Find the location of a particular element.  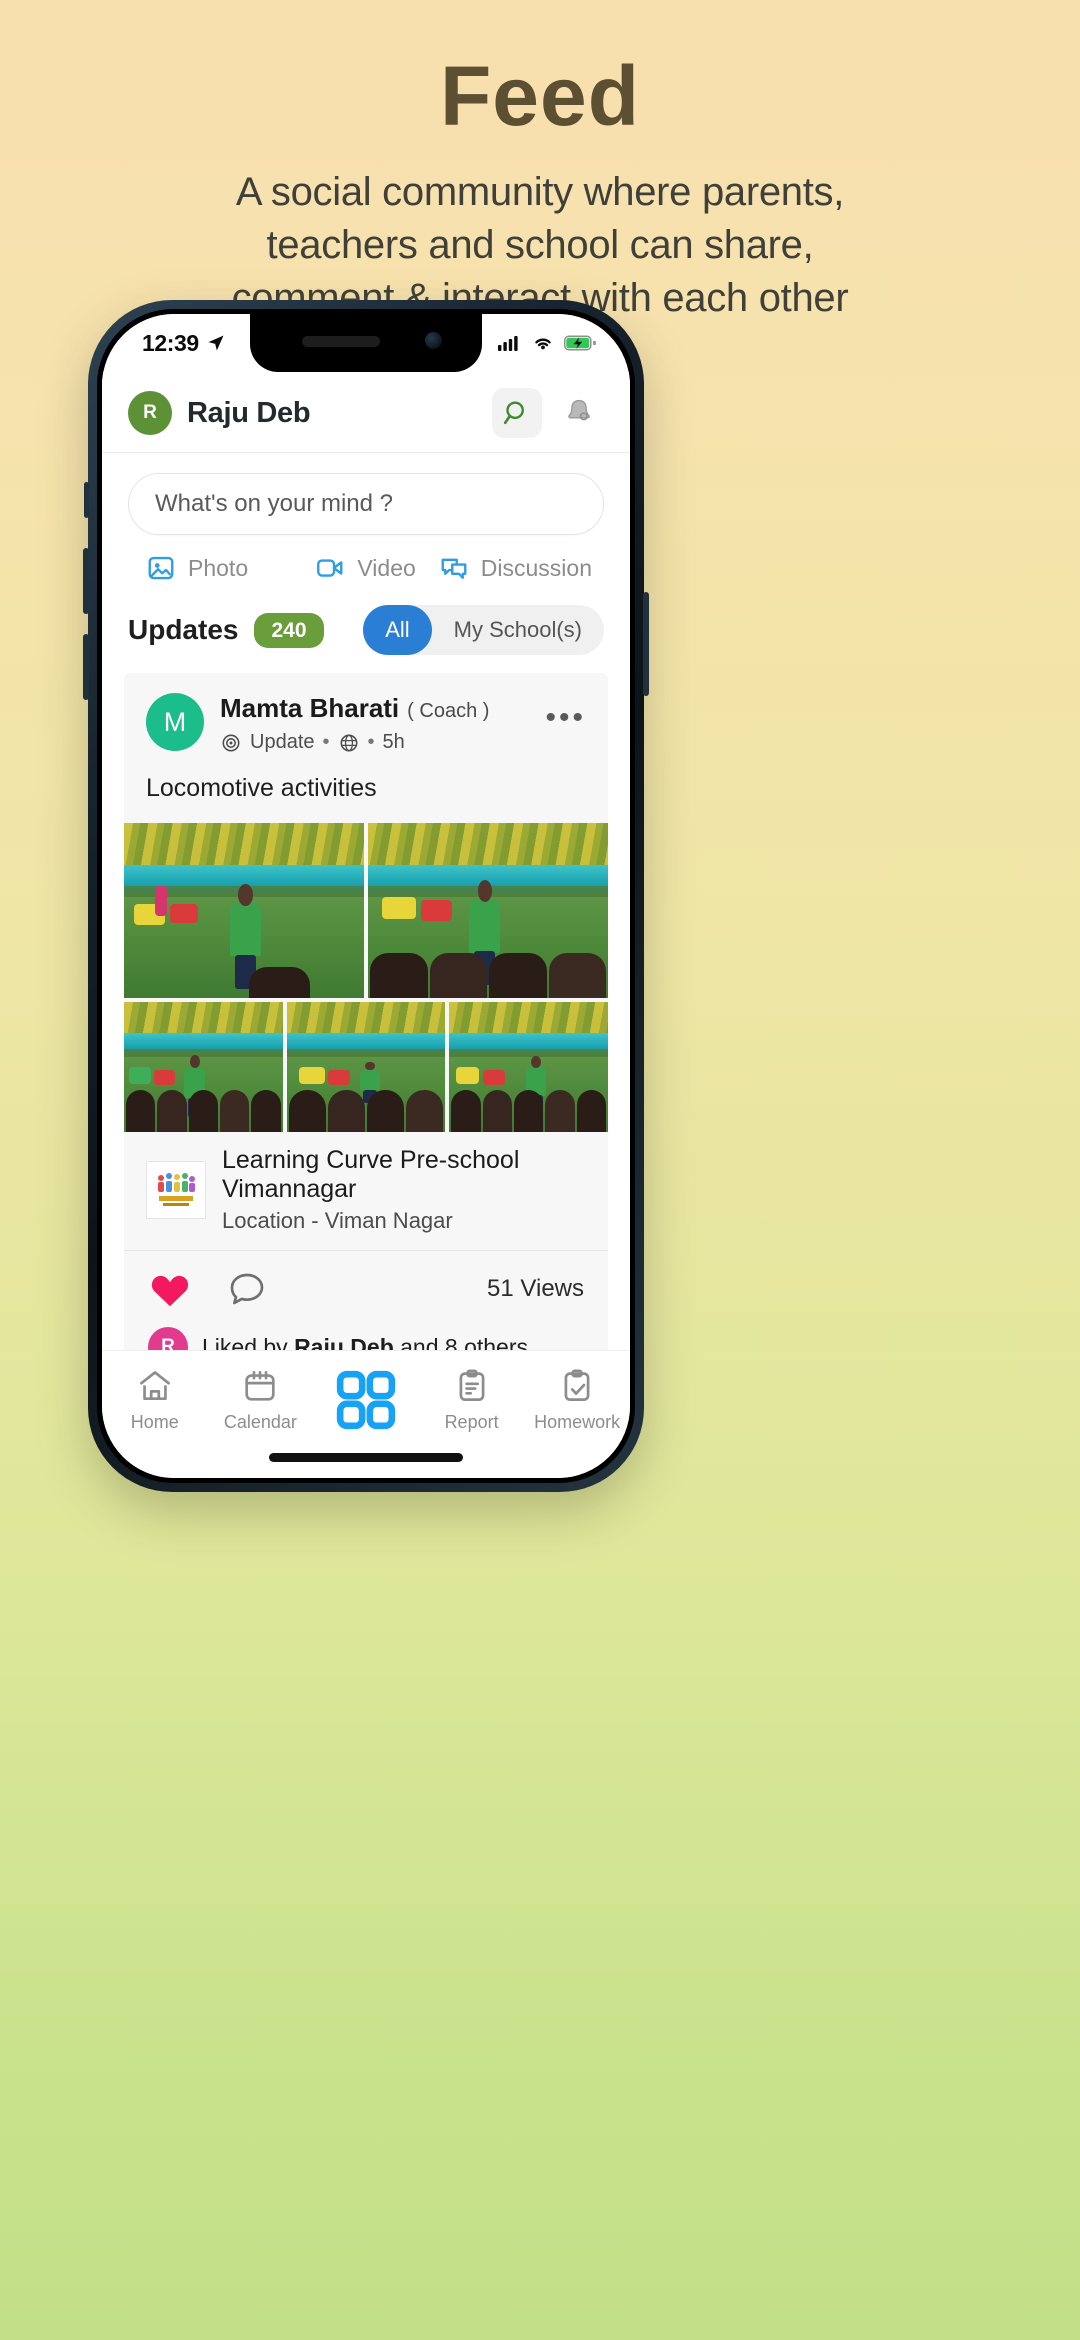

search-button is located at coordinates (517, 413).